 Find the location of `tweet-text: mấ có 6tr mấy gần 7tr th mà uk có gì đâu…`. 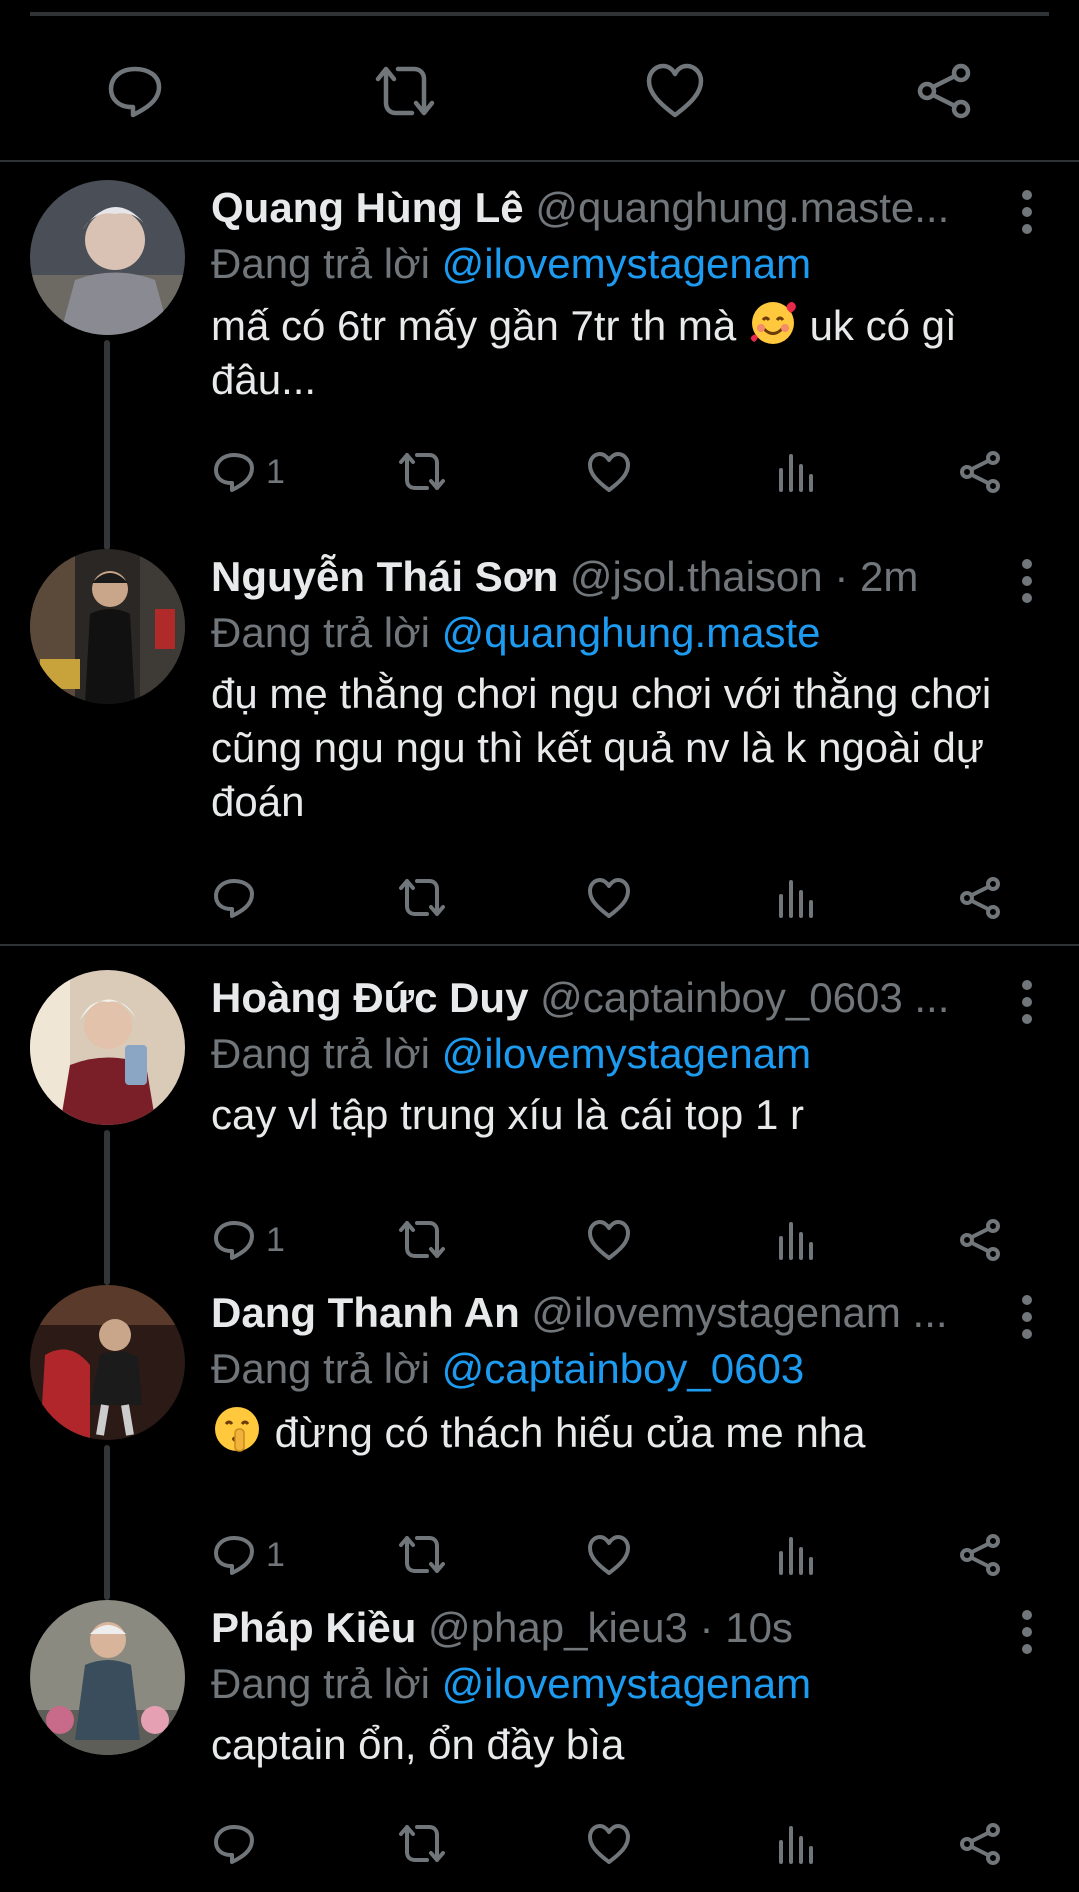

tweet-text: mấ có 6tr mấy gần 7tr th mà uk có gì đâu… is located at coordinates (626, 352).